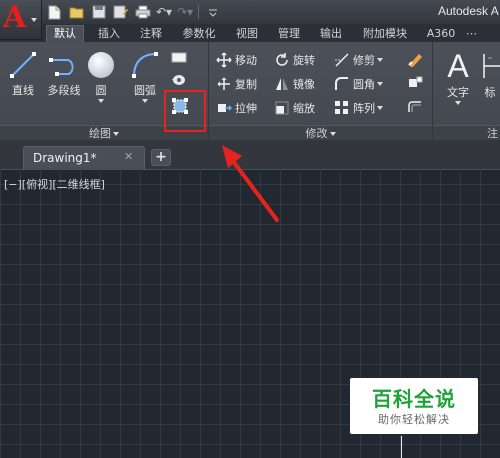  I want to click on new-file-icon, so click(54, 12).